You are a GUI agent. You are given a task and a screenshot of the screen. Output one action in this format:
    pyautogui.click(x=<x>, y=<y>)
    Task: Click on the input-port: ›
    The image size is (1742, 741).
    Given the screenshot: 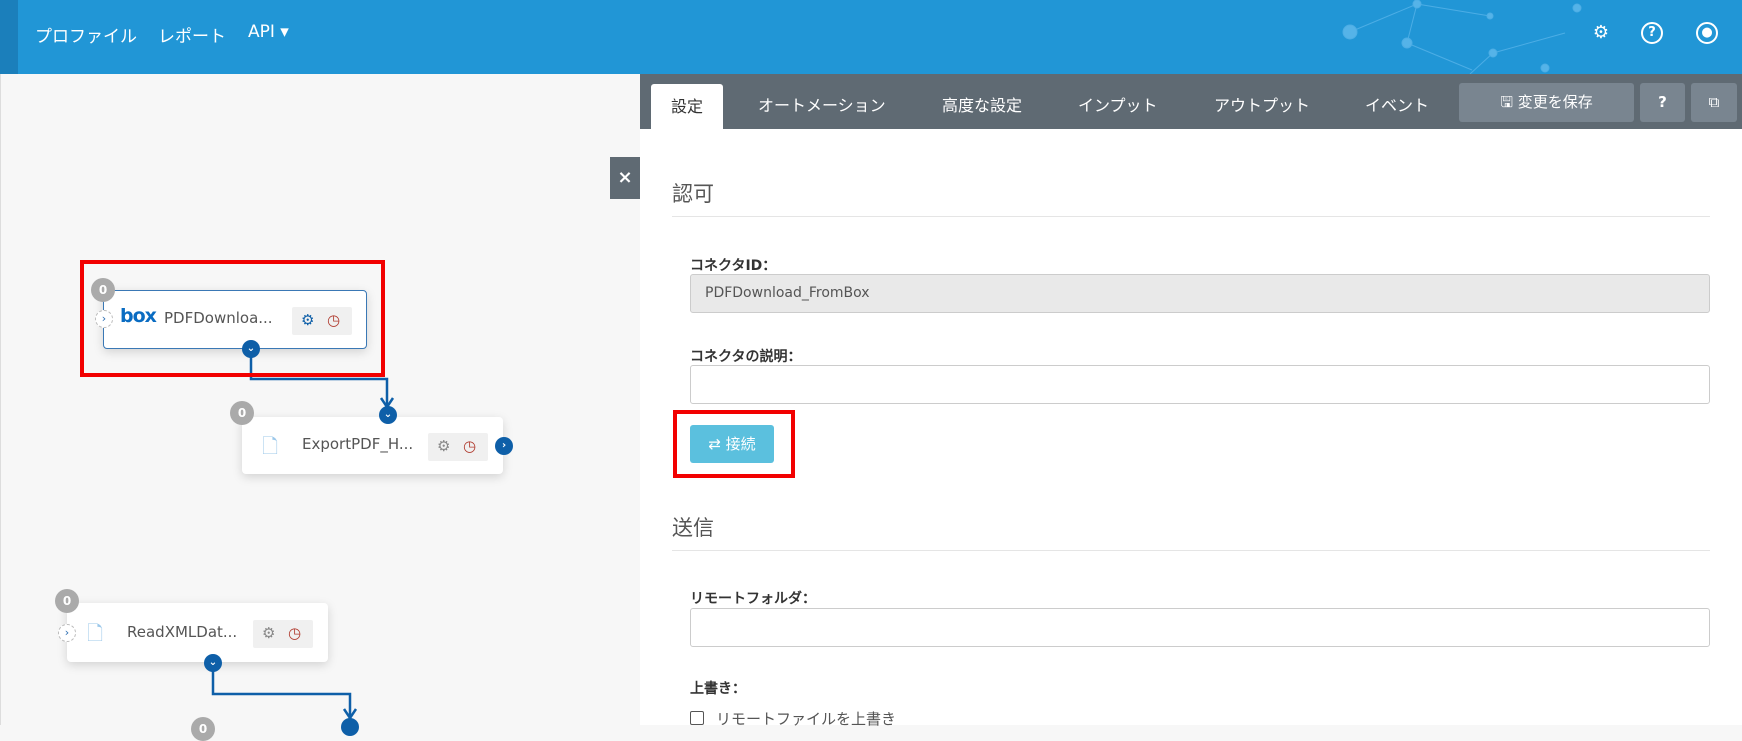 What is the action you would take?
    pyautogui.click(x=67, y=633)
    